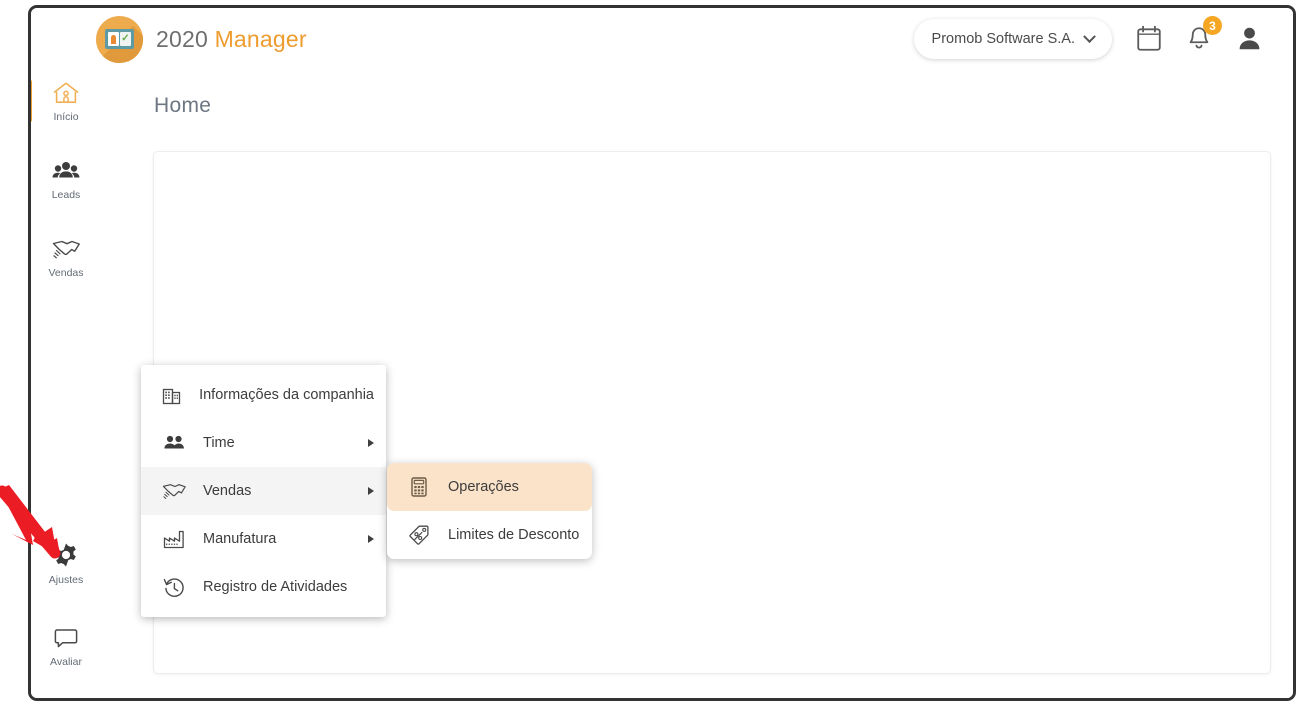 The image size is (1309, 707). Describe the element at coordinates (1212, 25) in the screenshot. I see `notifications-badge: 3` at that location.